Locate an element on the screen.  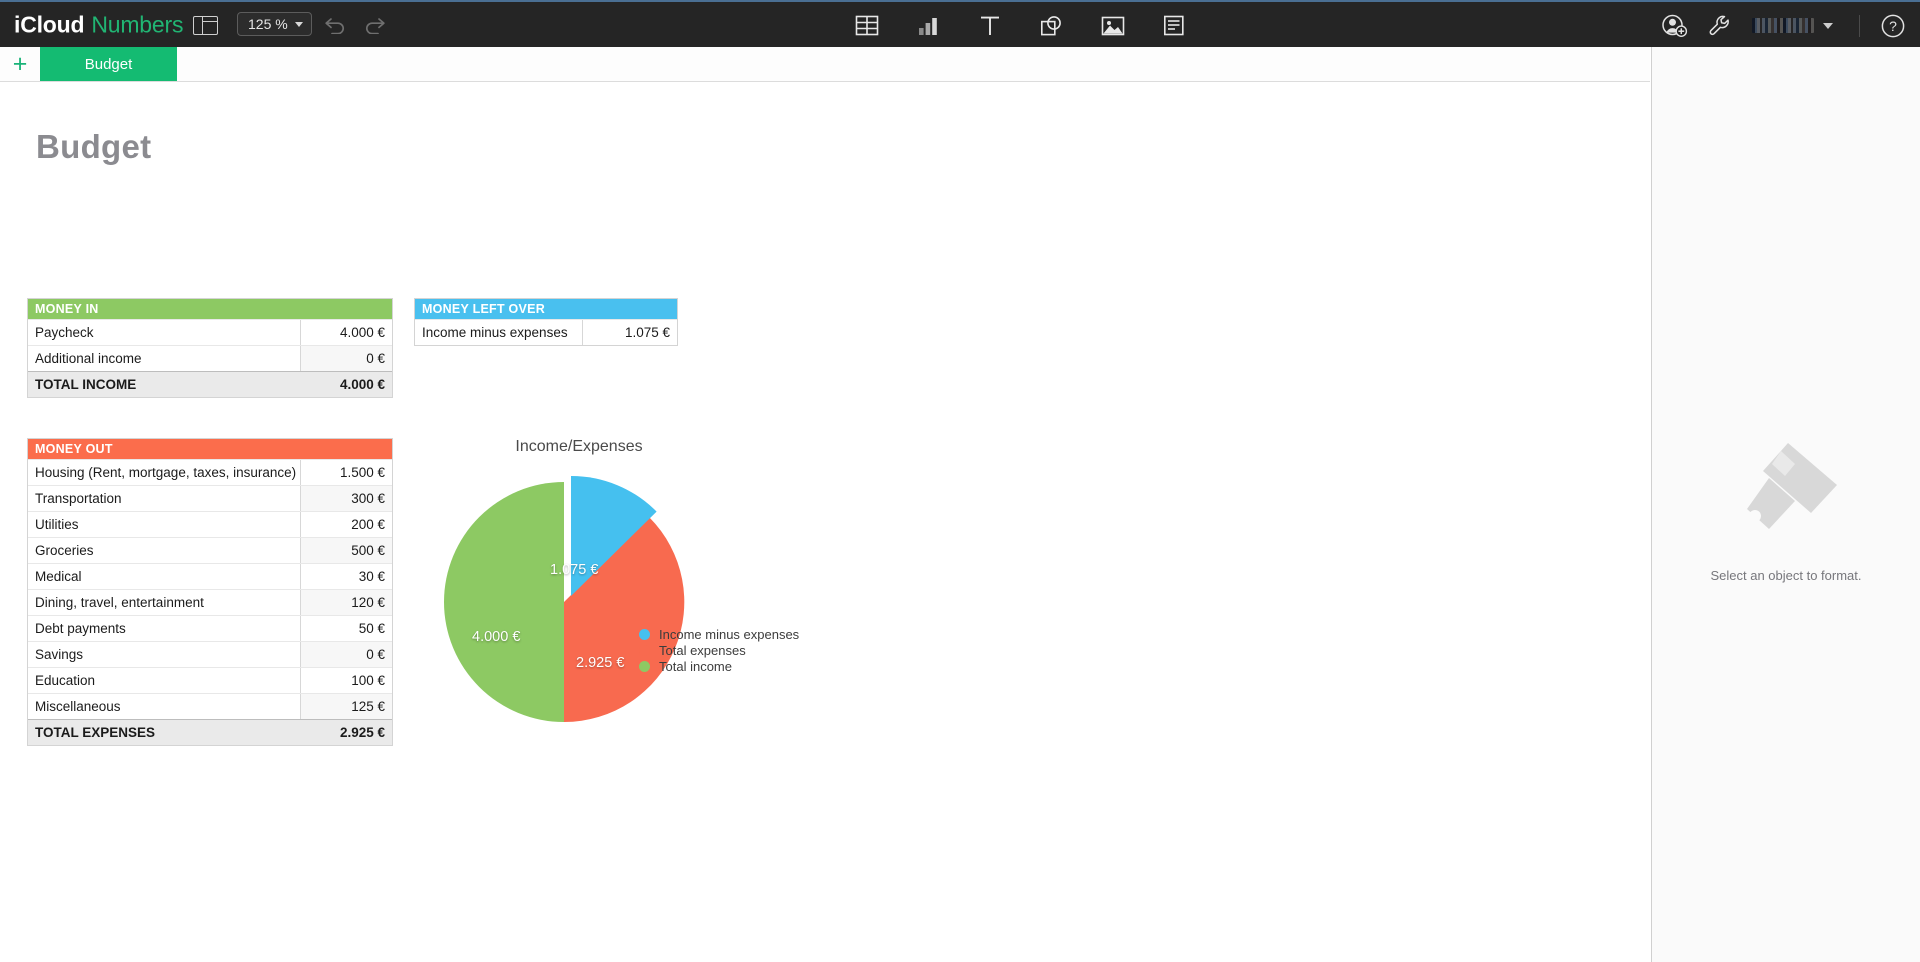
sheet-tab-budget: Budget is located at coordinates (108, 64).